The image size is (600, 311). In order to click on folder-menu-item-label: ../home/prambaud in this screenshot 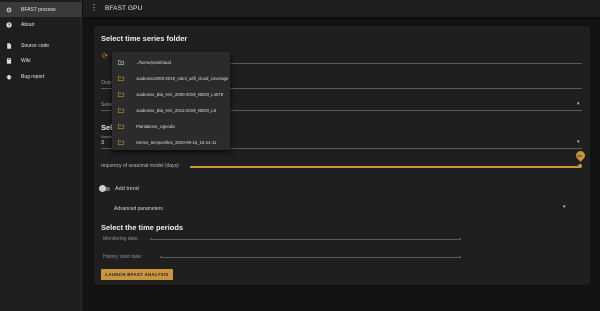, I will do `click(153, 62)`.